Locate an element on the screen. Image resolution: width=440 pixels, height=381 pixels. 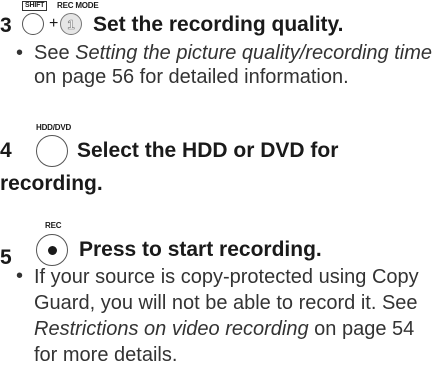
hdd-dvd-label: HDD/DVD is located at coordinates (54, 127).